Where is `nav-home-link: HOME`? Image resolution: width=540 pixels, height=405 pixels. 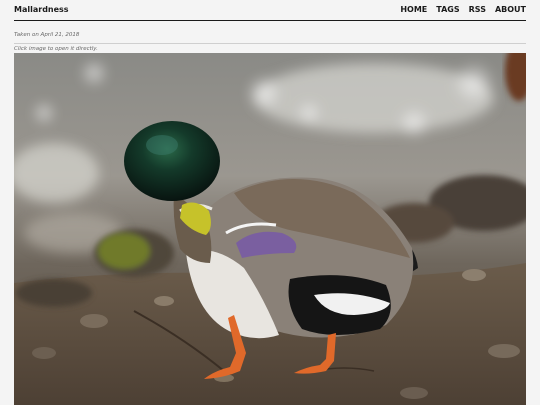
nav-home-link: HOME is located at coordinates (413, 9).